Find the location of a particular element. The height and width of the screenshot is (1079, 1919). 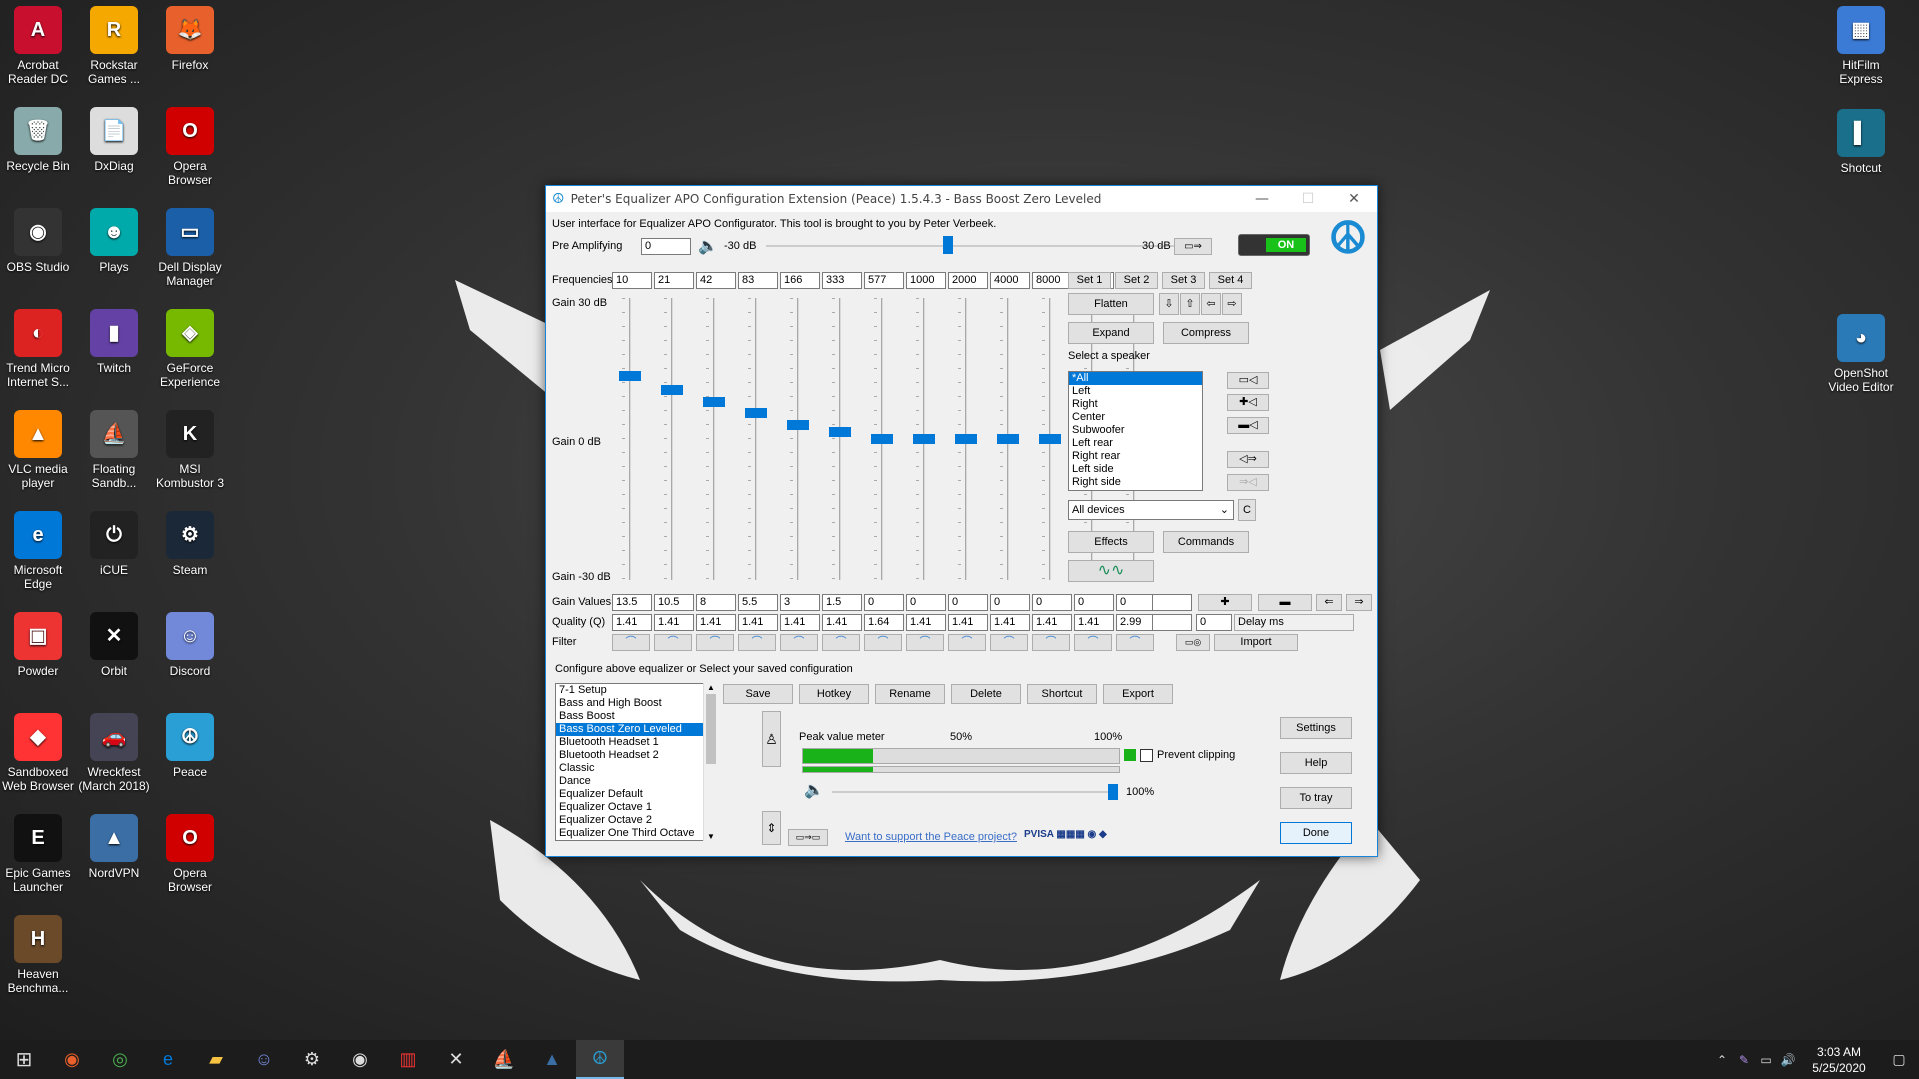

desktop-icon: ◉ OBS Studio is located at coordinates (38, 253).